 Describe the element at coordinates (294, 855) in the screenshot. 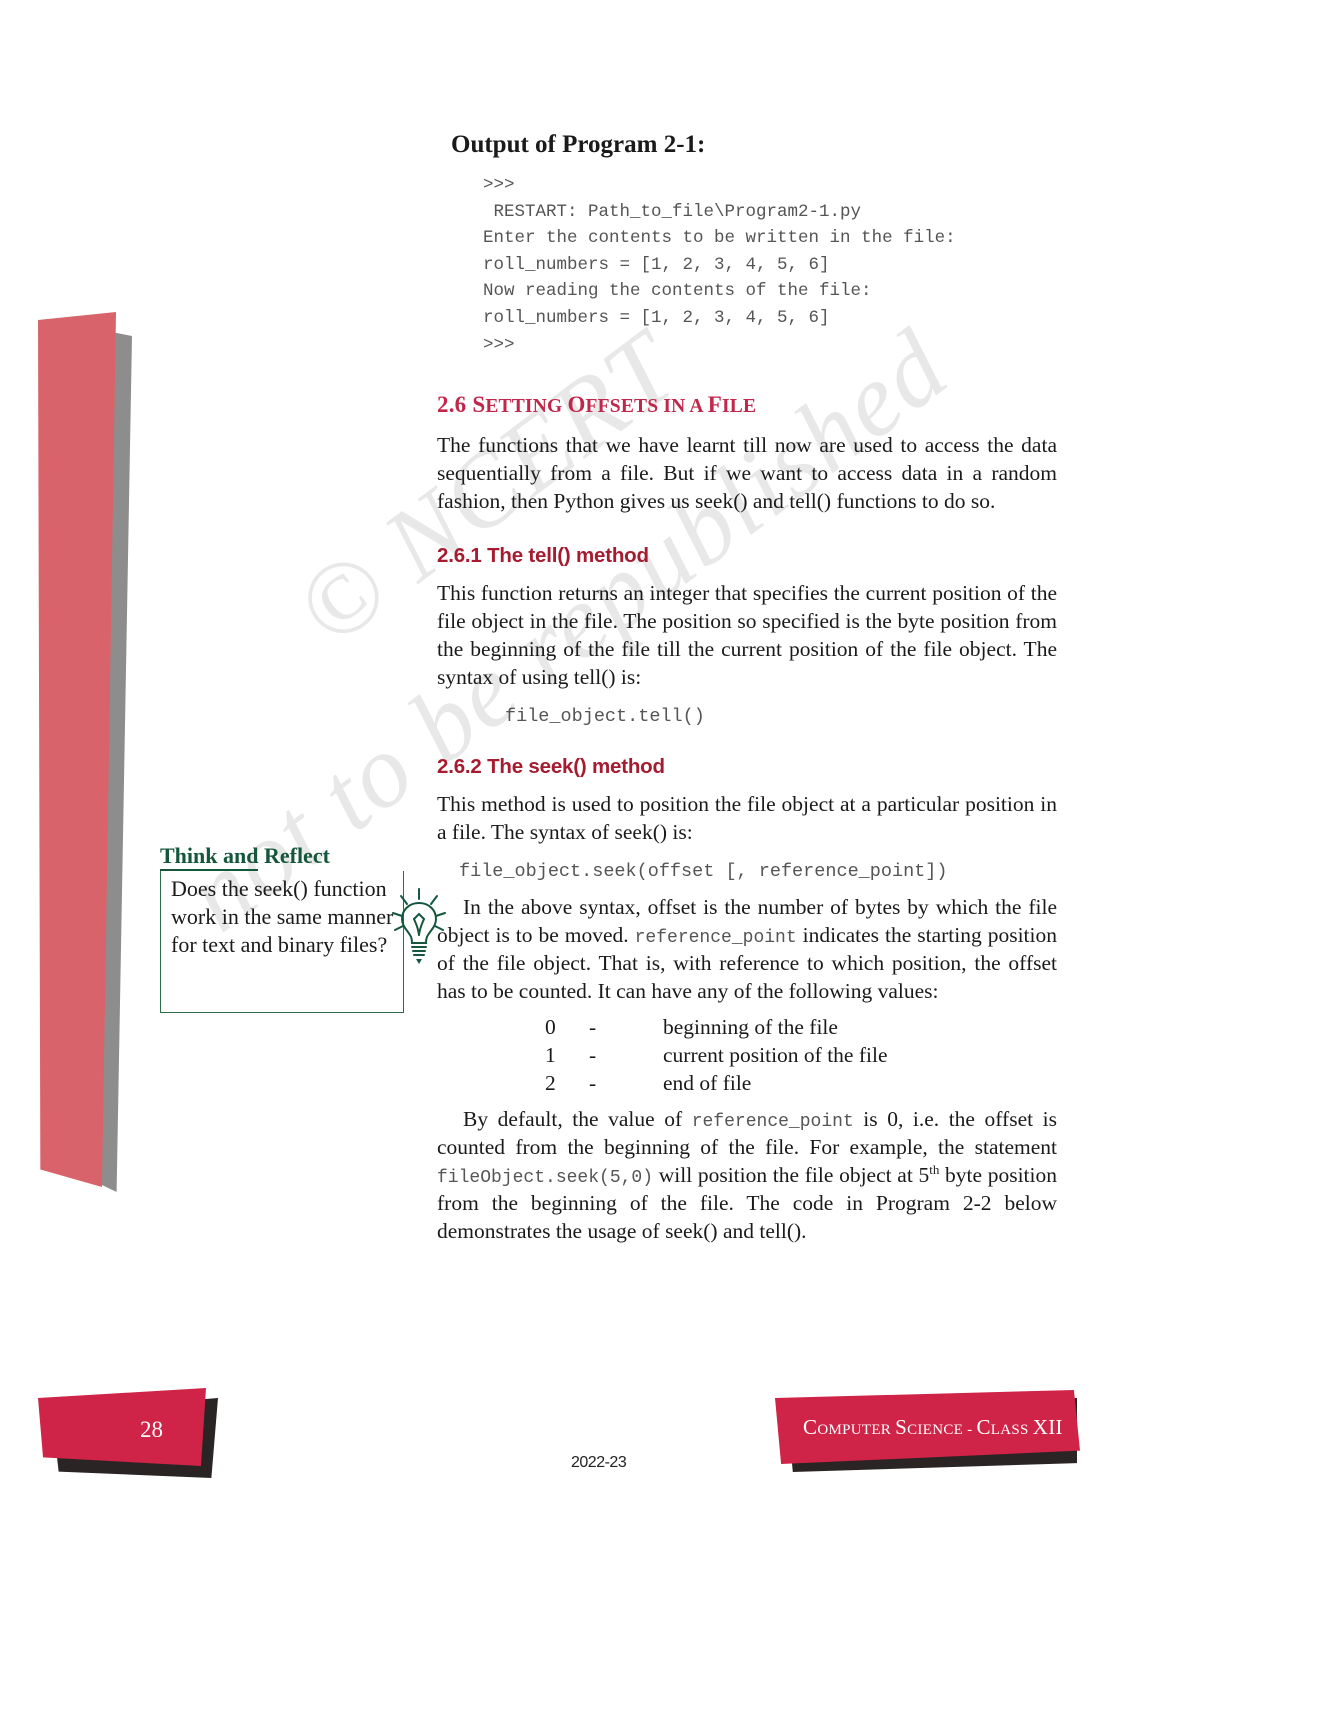

I see `title-rest-part: Reflect` at that location.